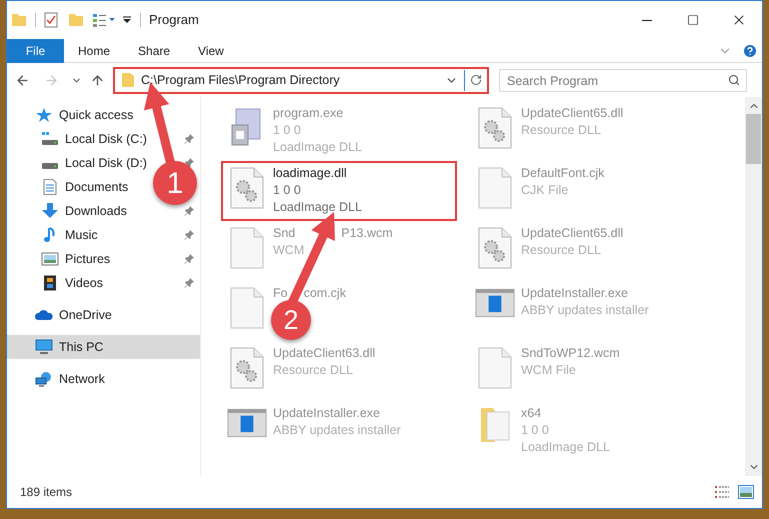  I want to click on download-arrow-icon, so click(50, 211).